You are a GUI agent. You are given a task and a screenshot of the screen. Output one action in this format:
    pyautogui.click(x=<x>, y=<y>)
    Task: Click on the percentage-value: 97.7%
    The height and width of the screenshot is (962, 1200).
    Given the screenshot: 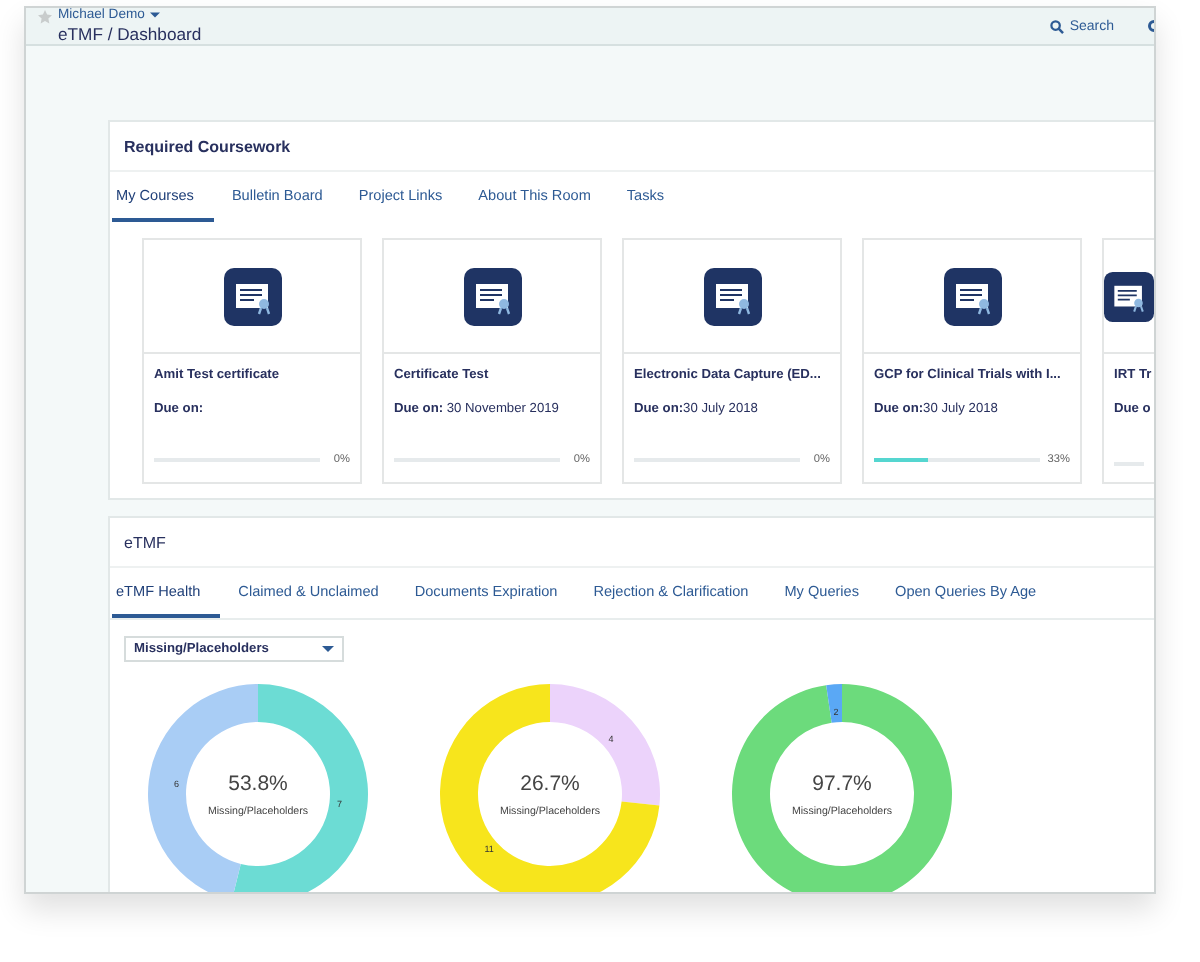 What is the action you would take?
    pyautogui.click(x=842, y=784)
    